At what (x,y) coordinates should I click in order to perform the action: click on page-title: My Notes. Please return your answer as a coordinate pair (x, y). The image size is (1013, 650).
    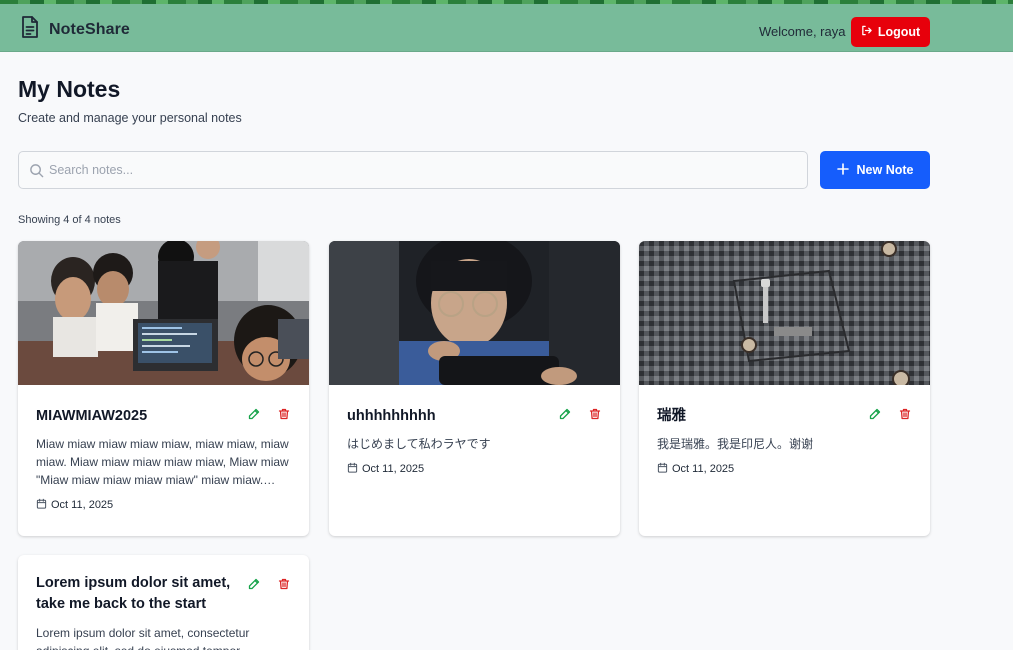
    Looking at the image, I should click on (69, 89).